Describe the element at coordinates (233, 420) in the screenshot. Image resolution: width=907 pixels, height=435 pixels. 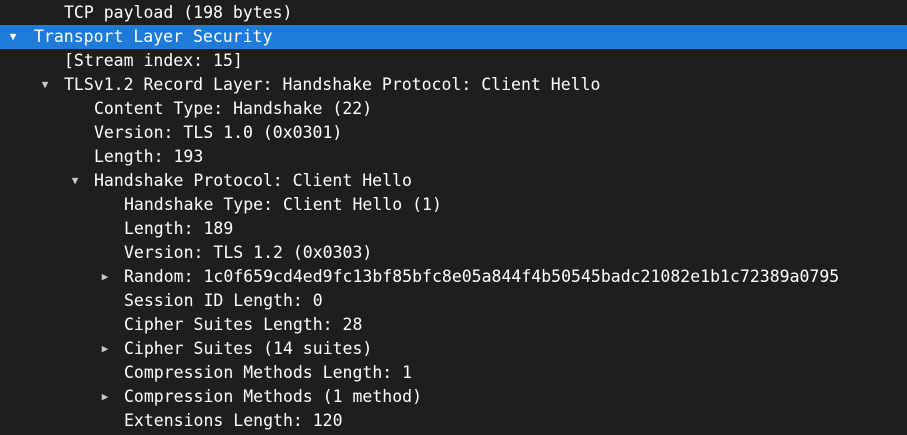
I see `tree-row-label: Extensions Length: 120` at that location.